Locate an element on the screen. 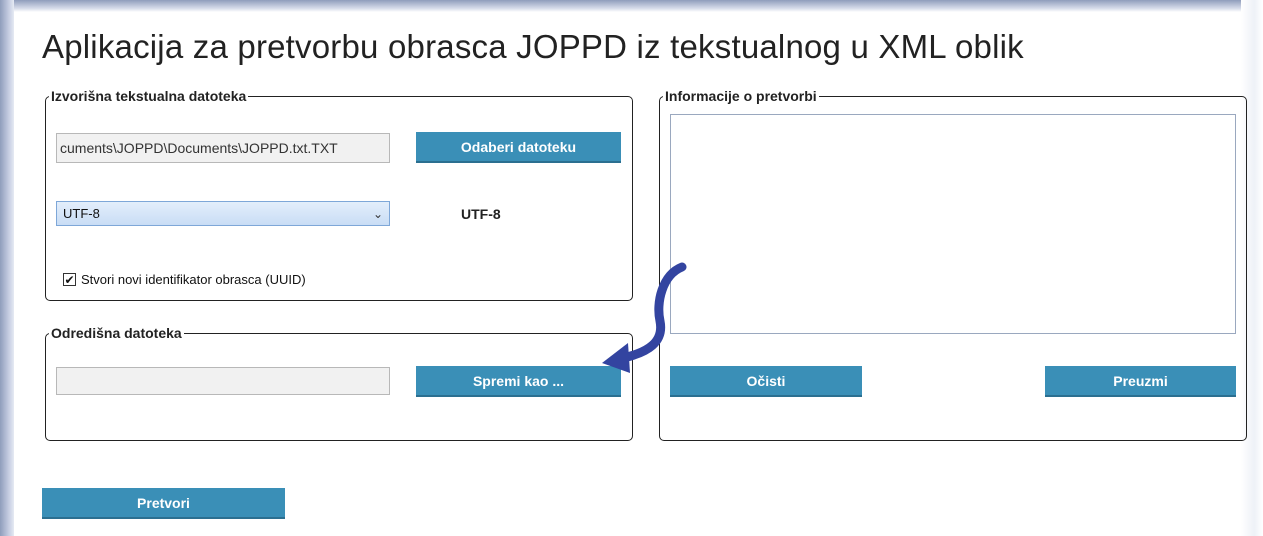  window-left-edge is located at coordinates (7, 268).